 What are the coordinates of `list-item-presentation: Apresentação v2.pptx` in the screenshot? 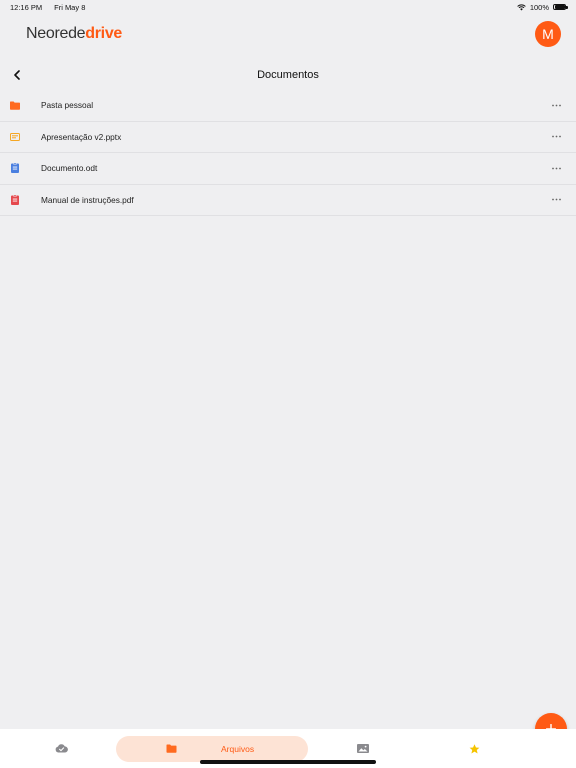 It's located at (288, 137).